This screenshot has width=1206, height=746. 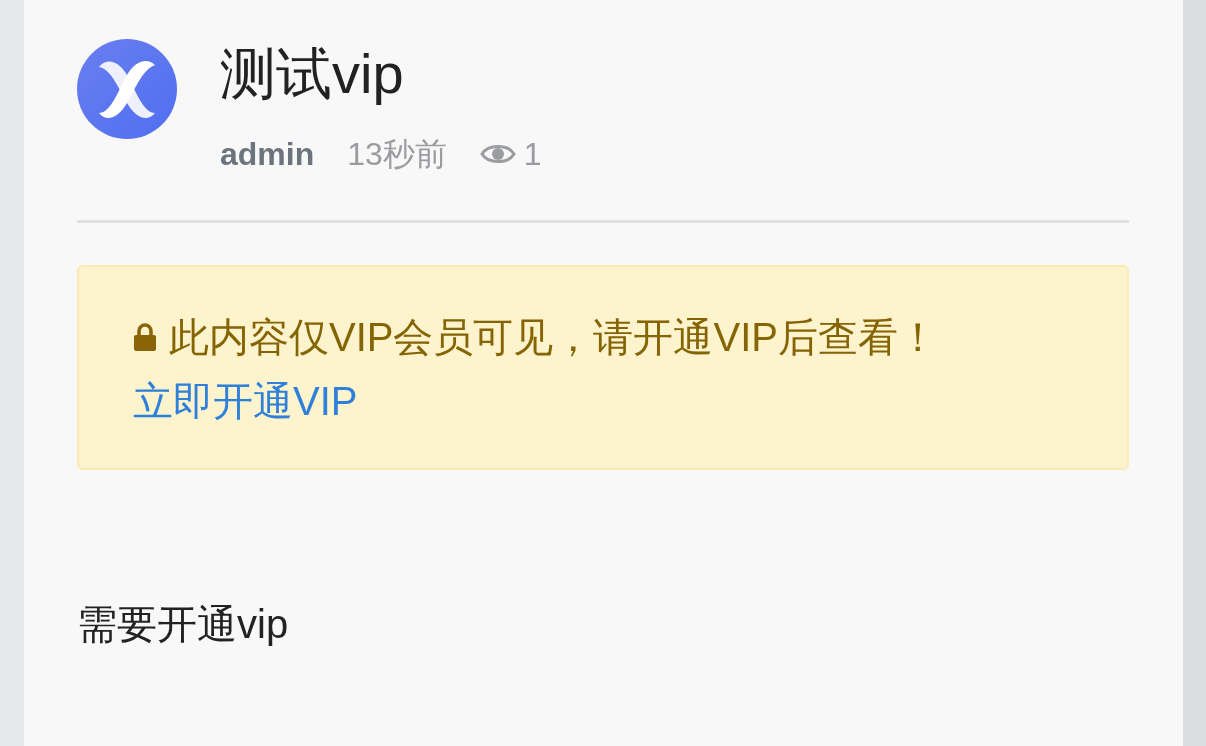 What do you see at coordinates (397, 154) in the screenshot?
I see `post-time: 13秒前` at bounding box center [397, 154].